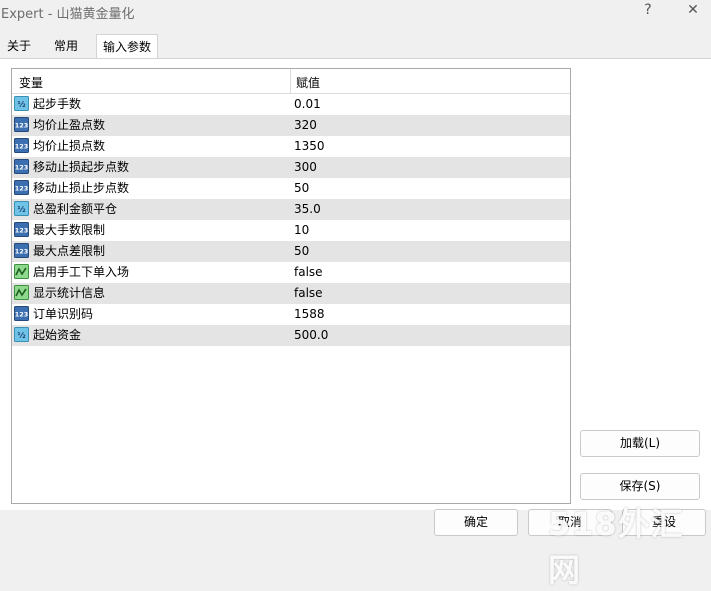 The width and height of the screenshot is (711, 591). What do you see at coordinates (57, 335) in the screenshot?
I see `variable-name: 起始资金` at bounding box center [57, 335].